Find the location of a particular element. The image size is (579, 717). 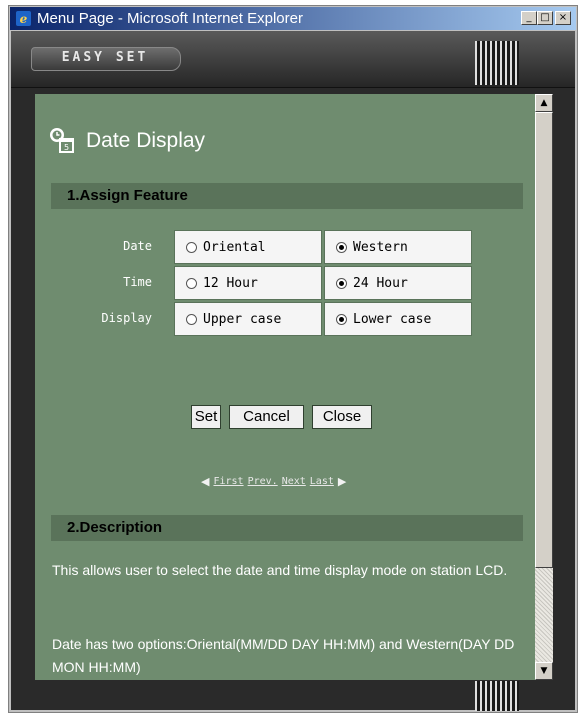

option-label: 24 Hour is located at coordinates (380, 283).